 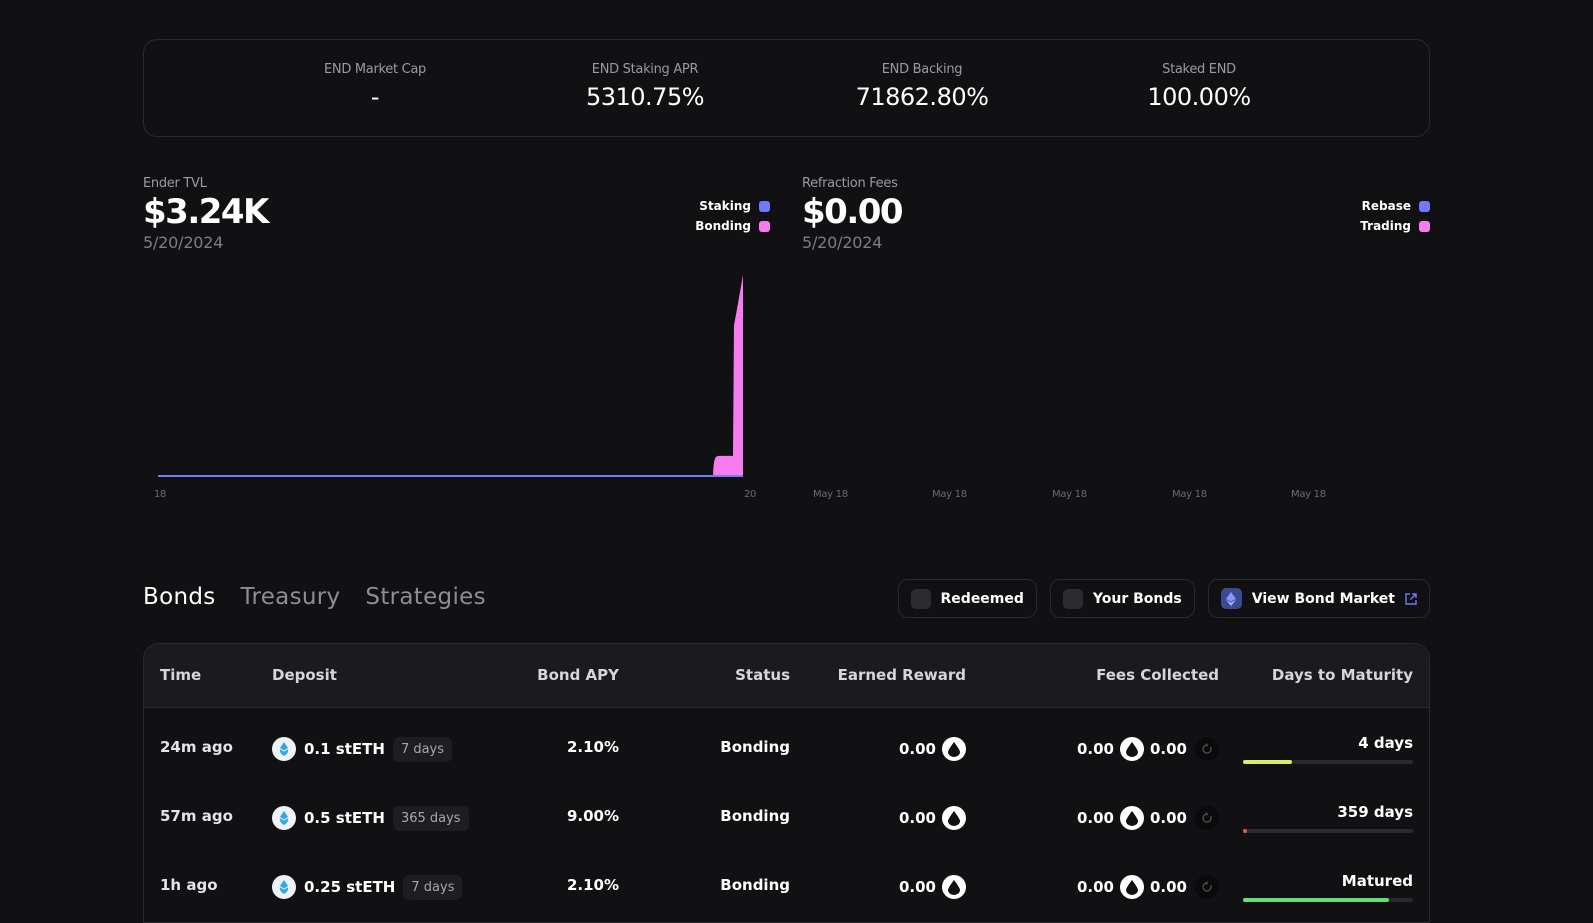 What do you see at coordinates (1157, 675) in the screenshot?
I see `header-fees-collected: Fees Collected` at bounding box center [1157, 675].